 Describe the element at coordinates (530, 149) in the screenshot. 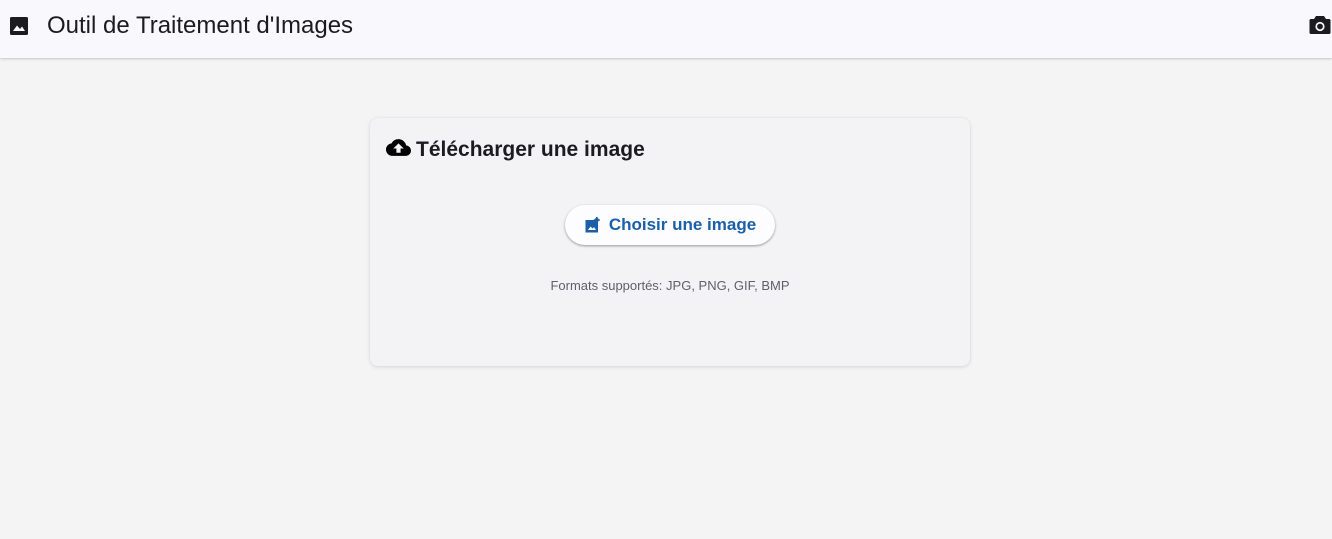

I see `card-title: Télécharger une image` at that location.